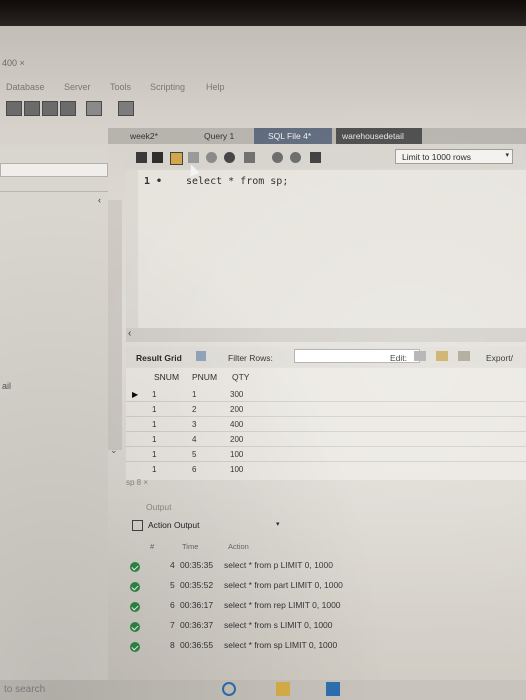  Describe the element at coordinates (263, 88) in the screenshot. I see `menu-bar: Database Server Tools Scripting Help` at that location.